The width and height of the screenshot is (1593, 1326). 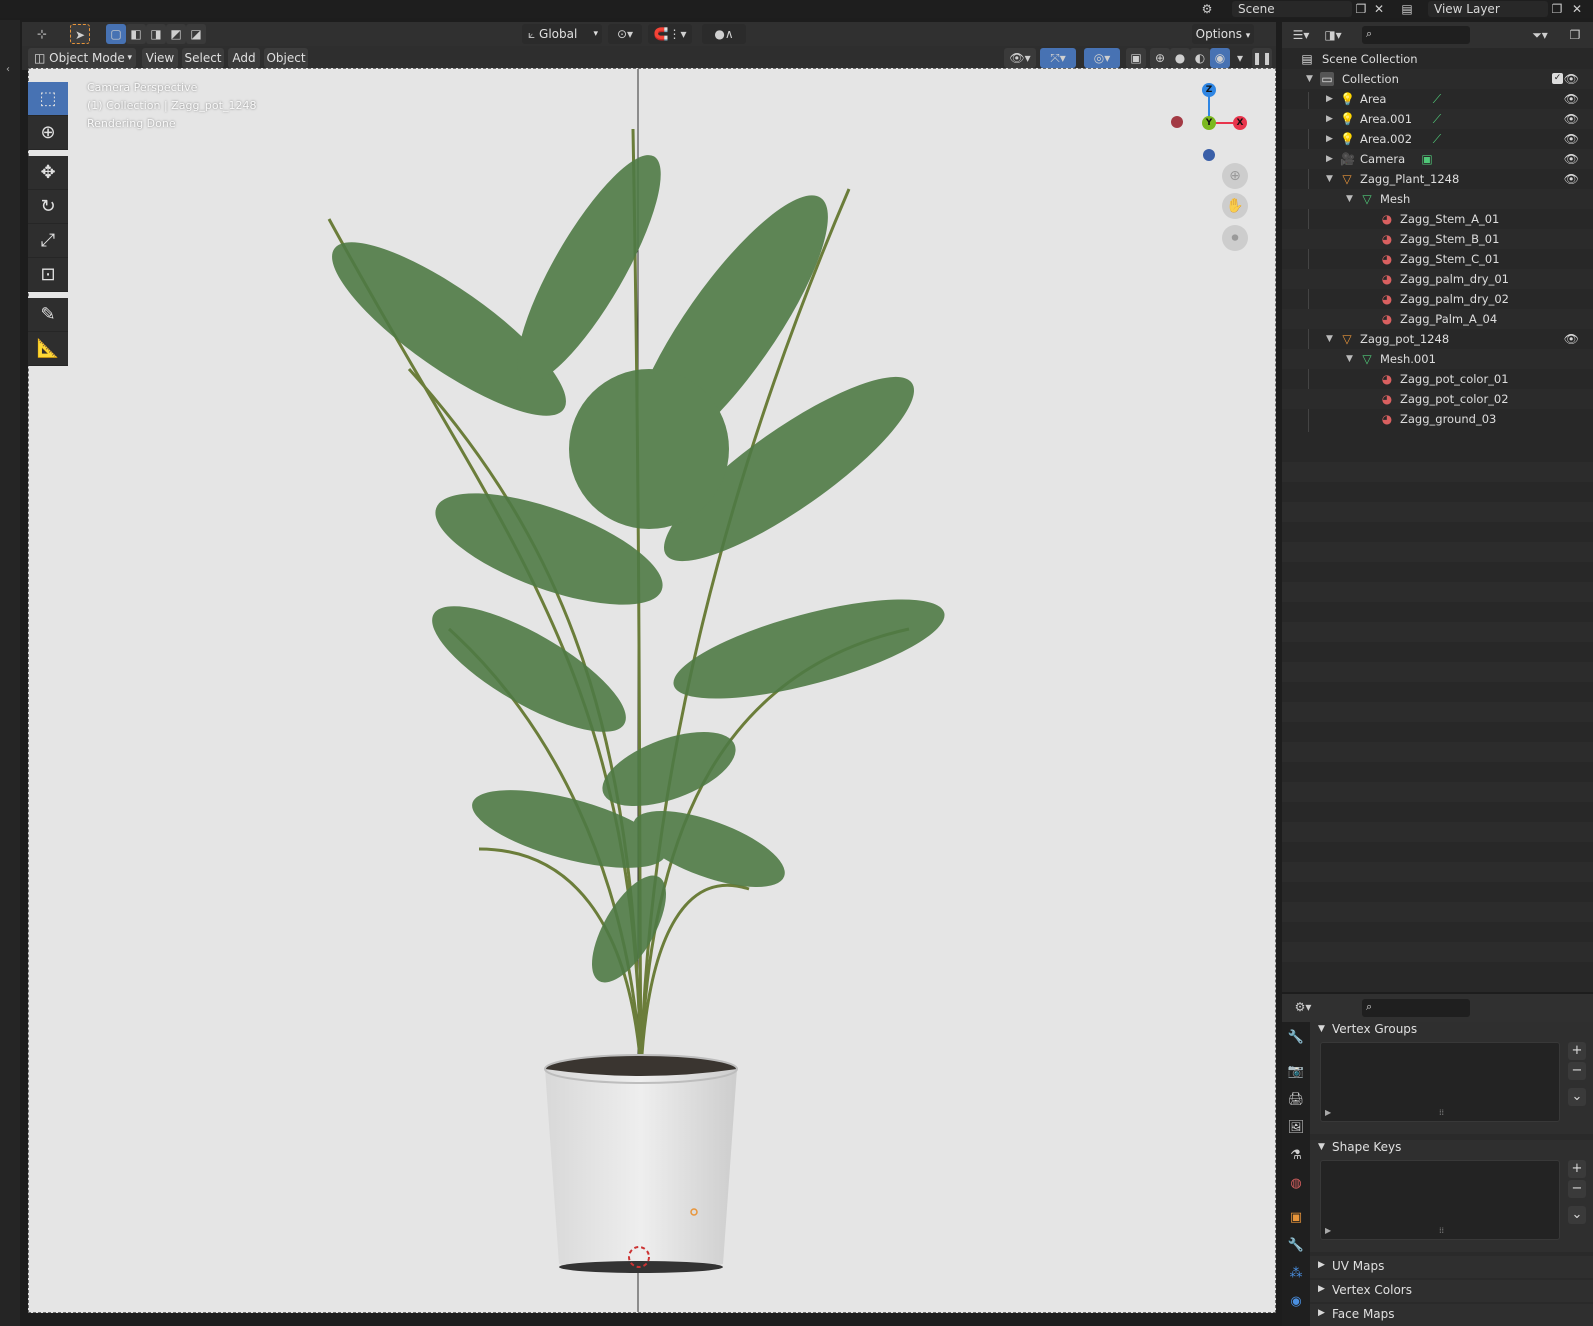 What do you see at coordinates (1262, 58) in the screenshot?
I see `pause-icon: ❚❚` at bounding box center [1262, 58].